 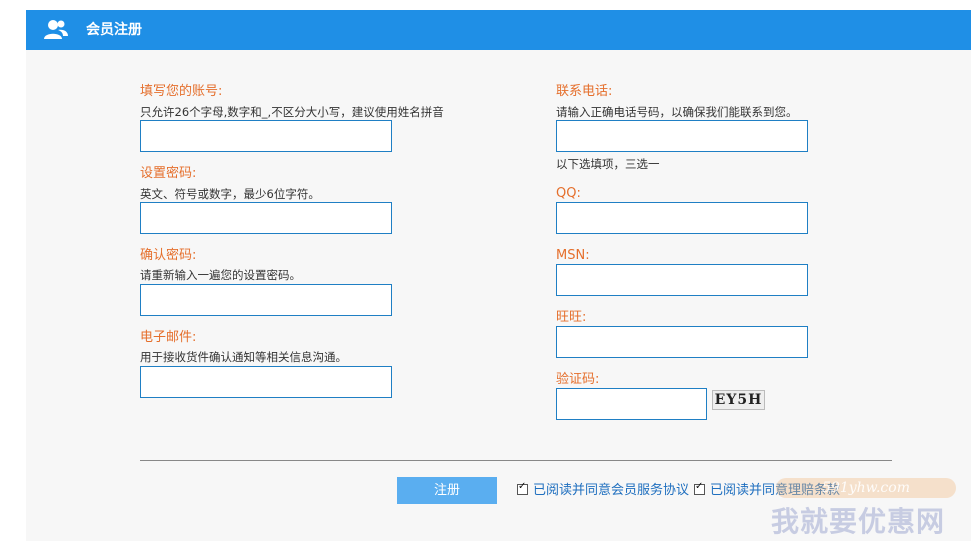 What do you see at coordinates (181, 91) in the screenshot?
I see `account-label: 填写您的账号:` at bounding box center [181, 91].